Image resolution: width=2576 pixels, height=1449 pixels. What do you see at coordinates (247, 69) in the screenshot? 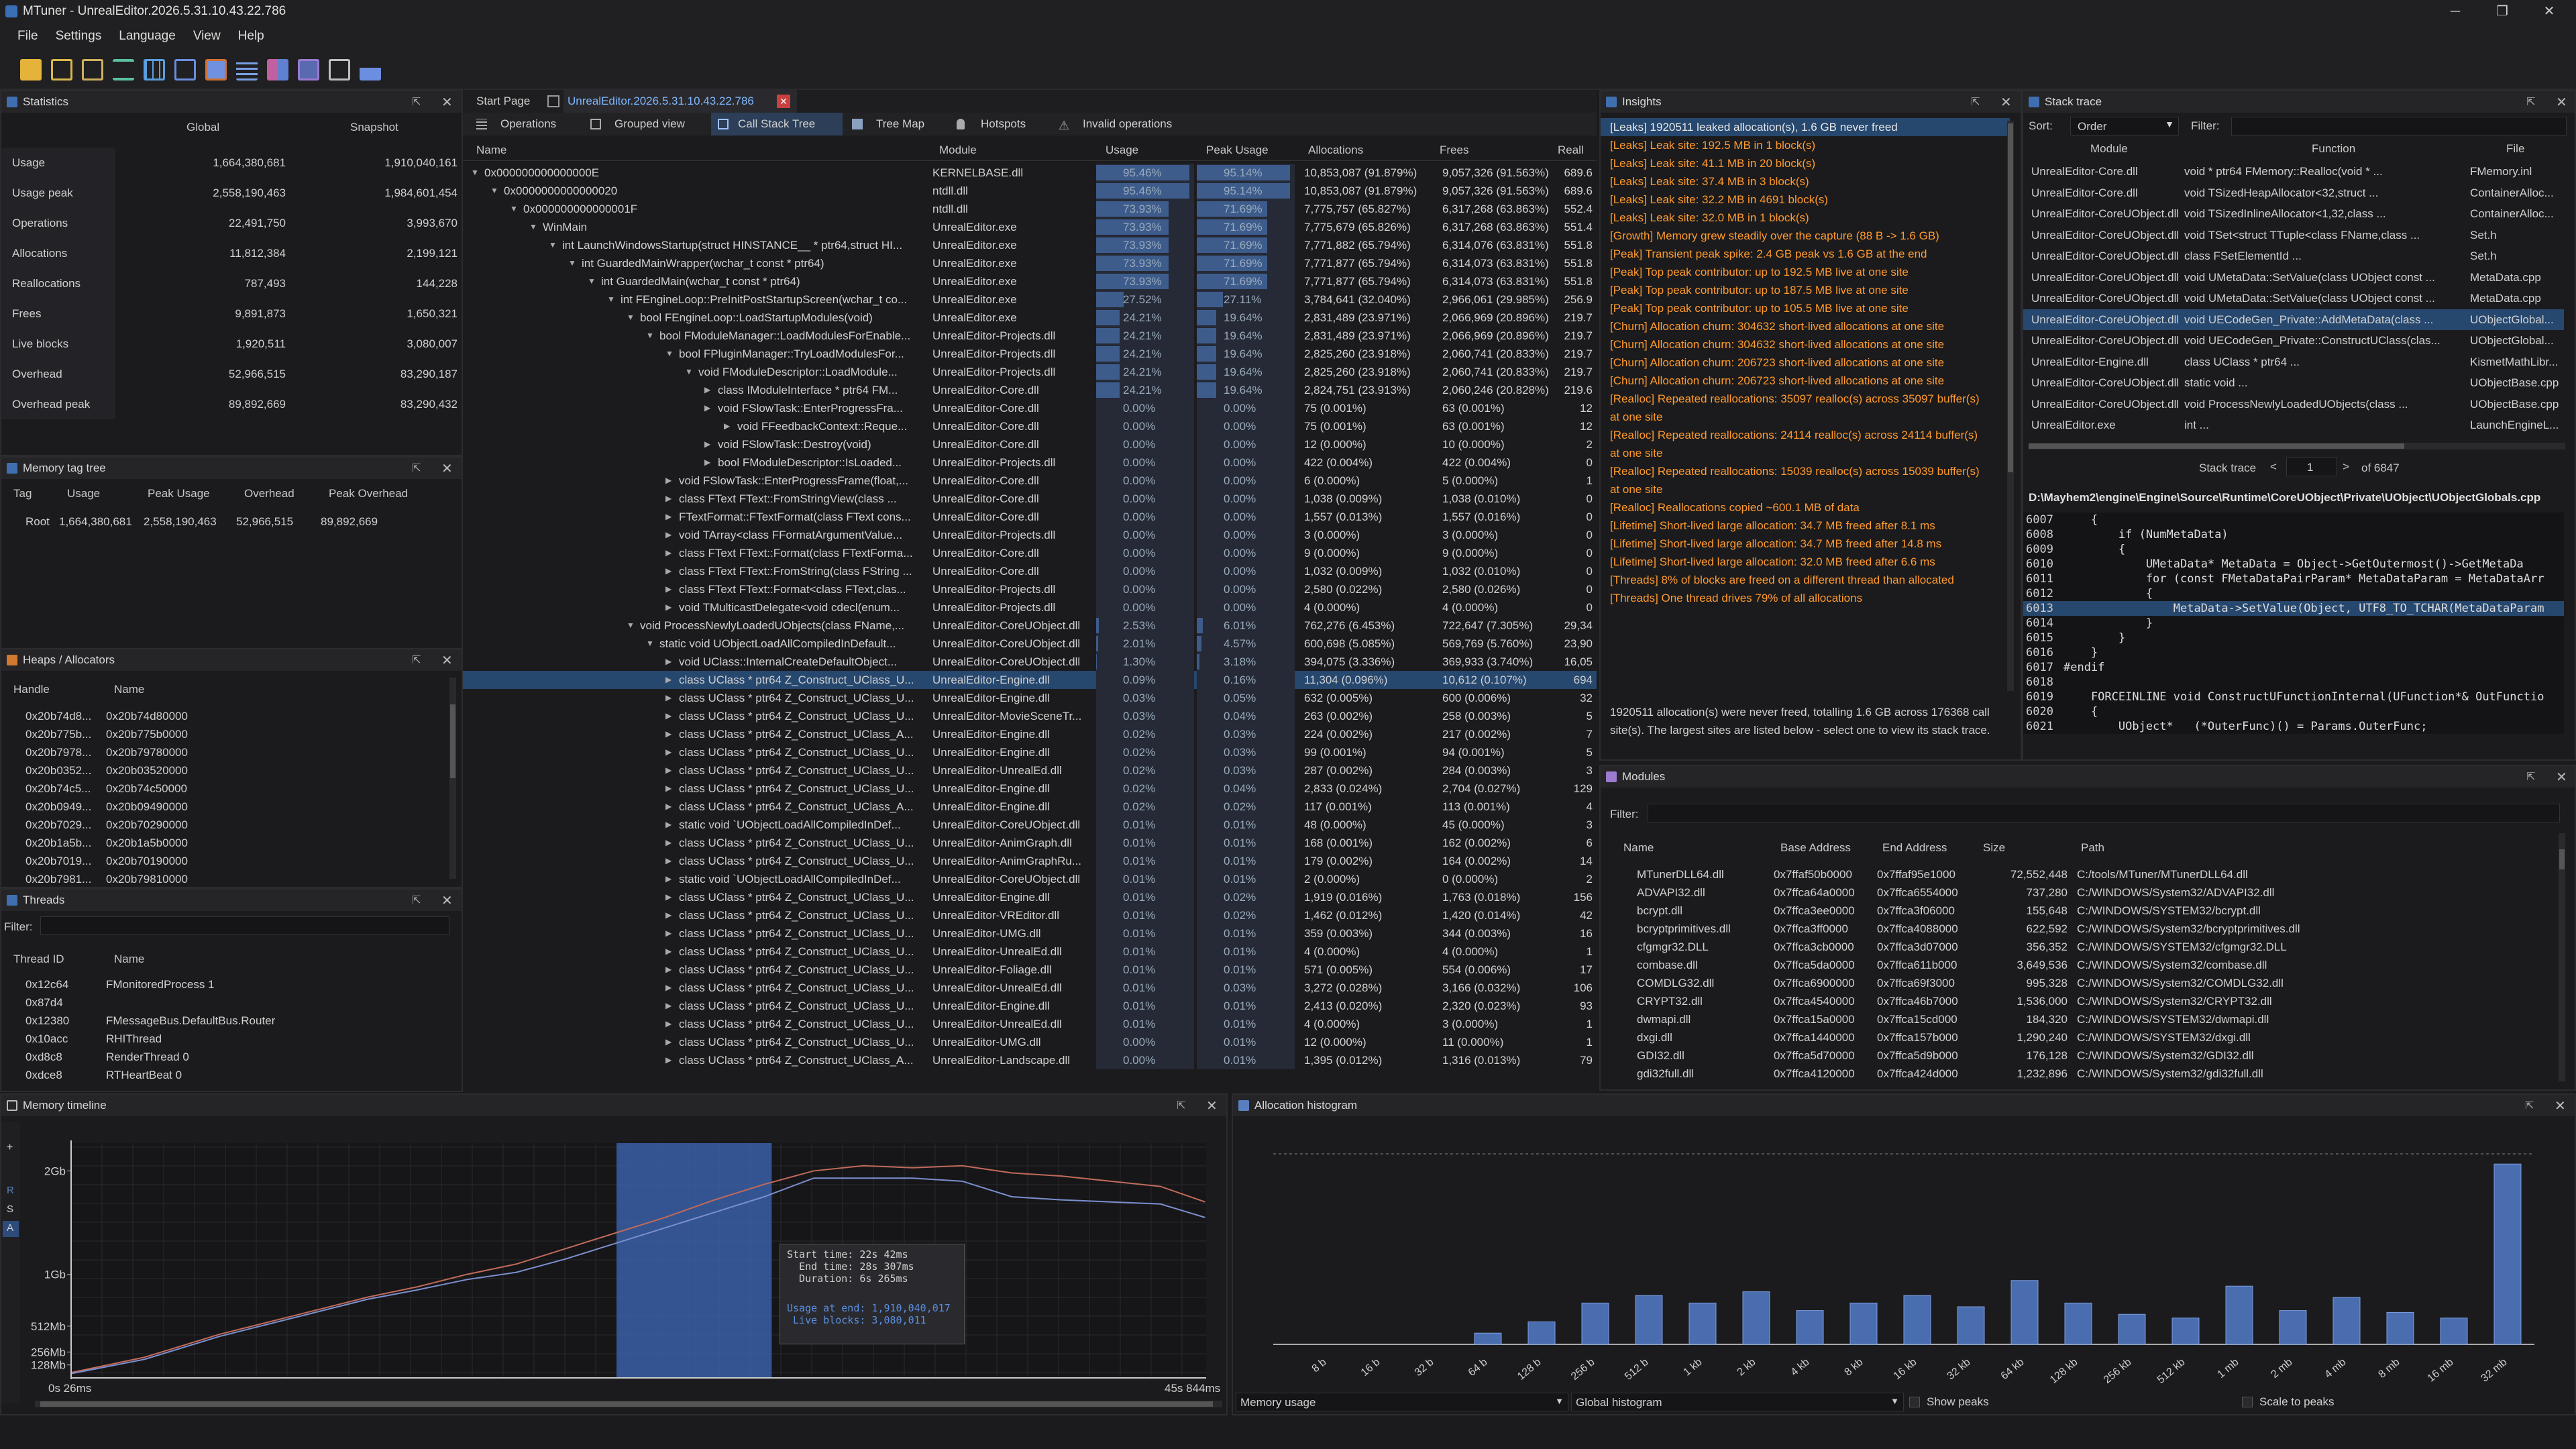
I see `list-icon` at bounding box center [247, 69].